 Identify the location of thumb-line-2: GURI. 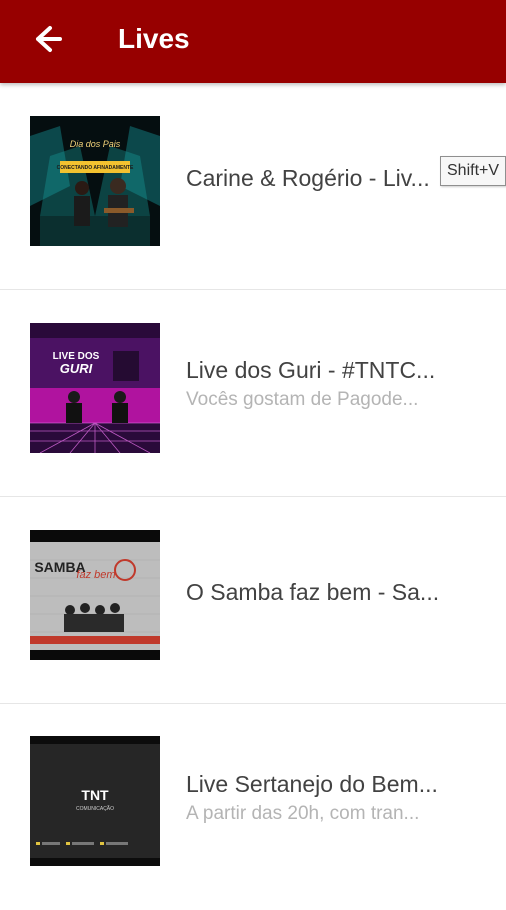
(76, 368).